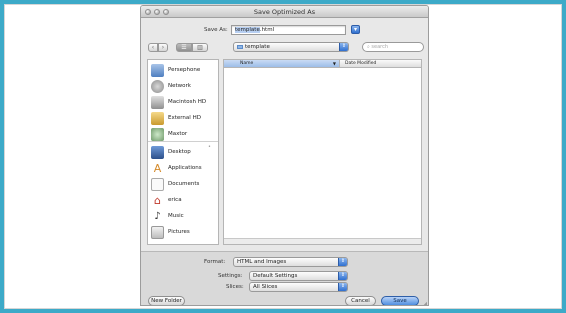 Image resolution: width=566 pixels, height=313 pixels. Describe the element at coordinates (235, 287) in the screenshot. I see `slices-label: Slices:` at that location.